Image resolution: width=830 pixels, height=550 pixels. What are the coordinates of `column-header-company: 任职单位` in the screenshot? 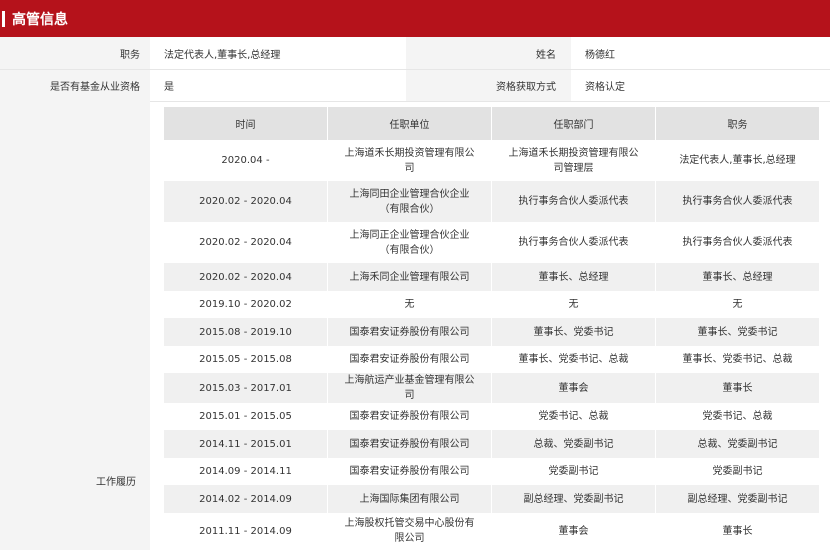 It's located at (410, 123).